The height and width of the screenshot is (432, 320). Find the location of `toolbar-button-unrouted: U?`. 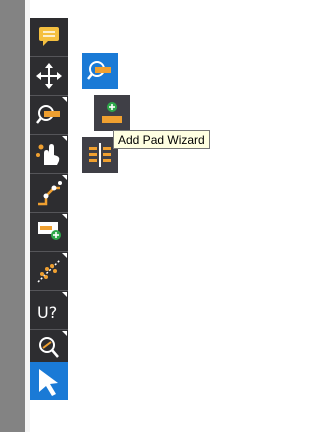

toolbar-button-unrouted: U? is located at coordinates (49, 310).